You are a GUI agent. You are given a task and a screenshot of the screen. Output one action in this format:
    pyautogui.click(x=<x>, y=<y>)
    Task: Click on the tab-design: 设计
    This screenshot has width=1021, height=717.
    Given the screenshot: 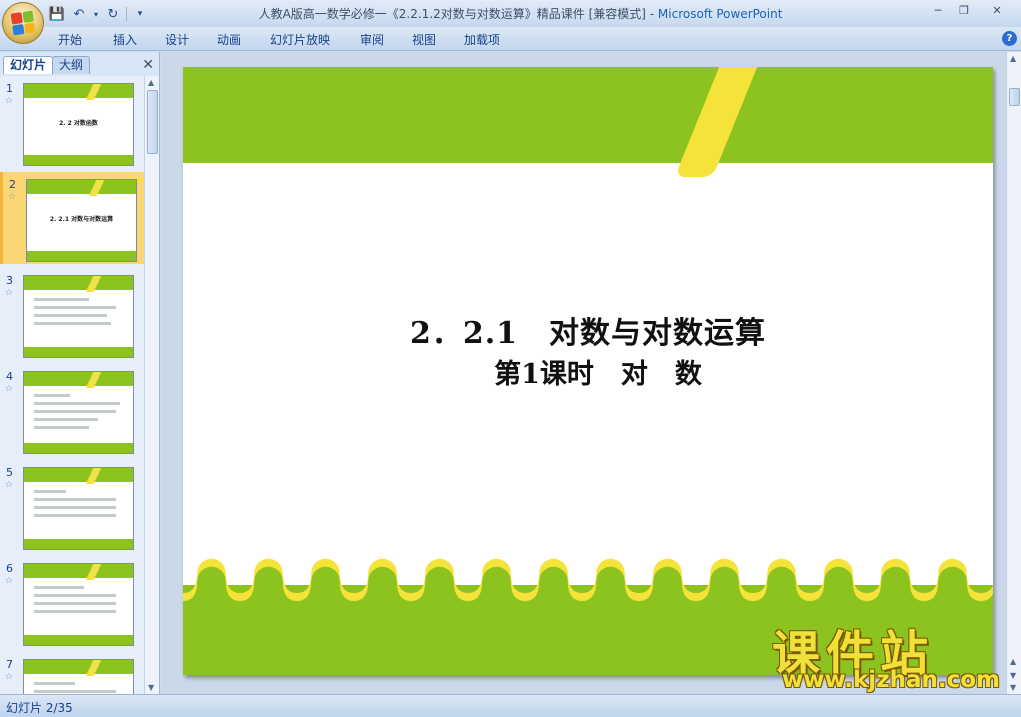 What is the action you would take?
    pyautogui.click(x=177, y=39)
    